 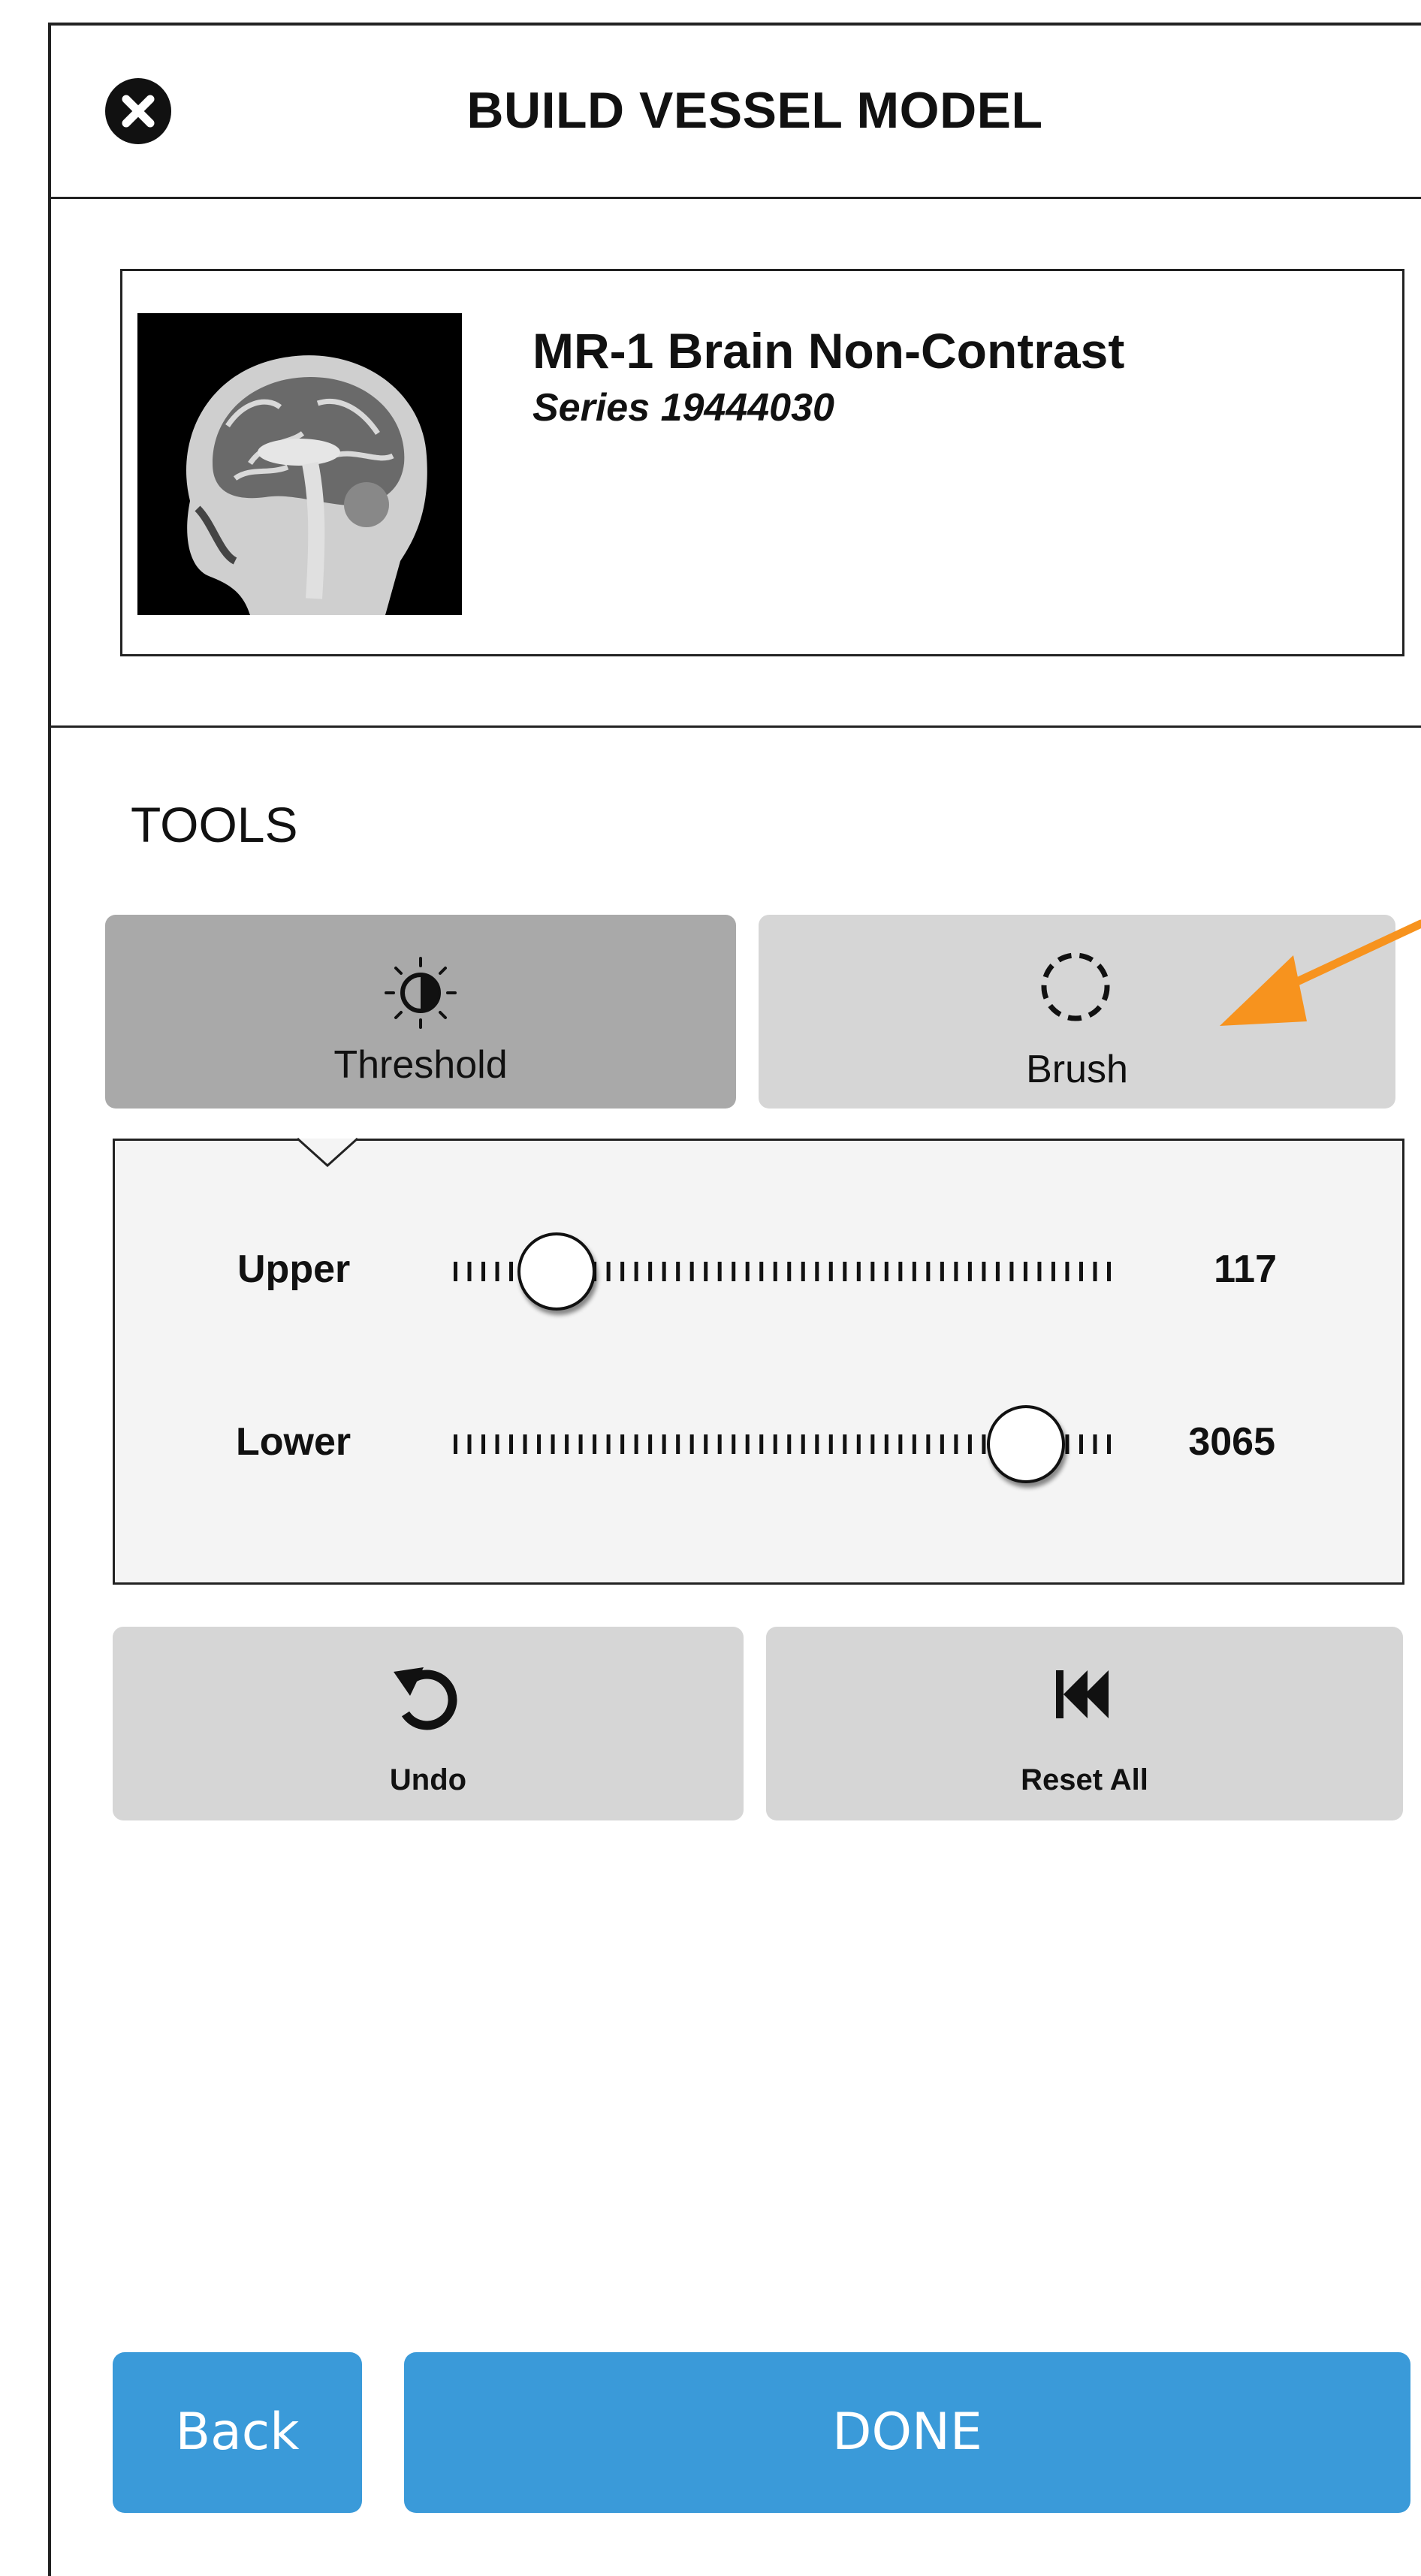 What do you see at coordinates (556, 1271) in the screenshot?
I see `upper-slider-knob` at bounding box center [556, 1271].